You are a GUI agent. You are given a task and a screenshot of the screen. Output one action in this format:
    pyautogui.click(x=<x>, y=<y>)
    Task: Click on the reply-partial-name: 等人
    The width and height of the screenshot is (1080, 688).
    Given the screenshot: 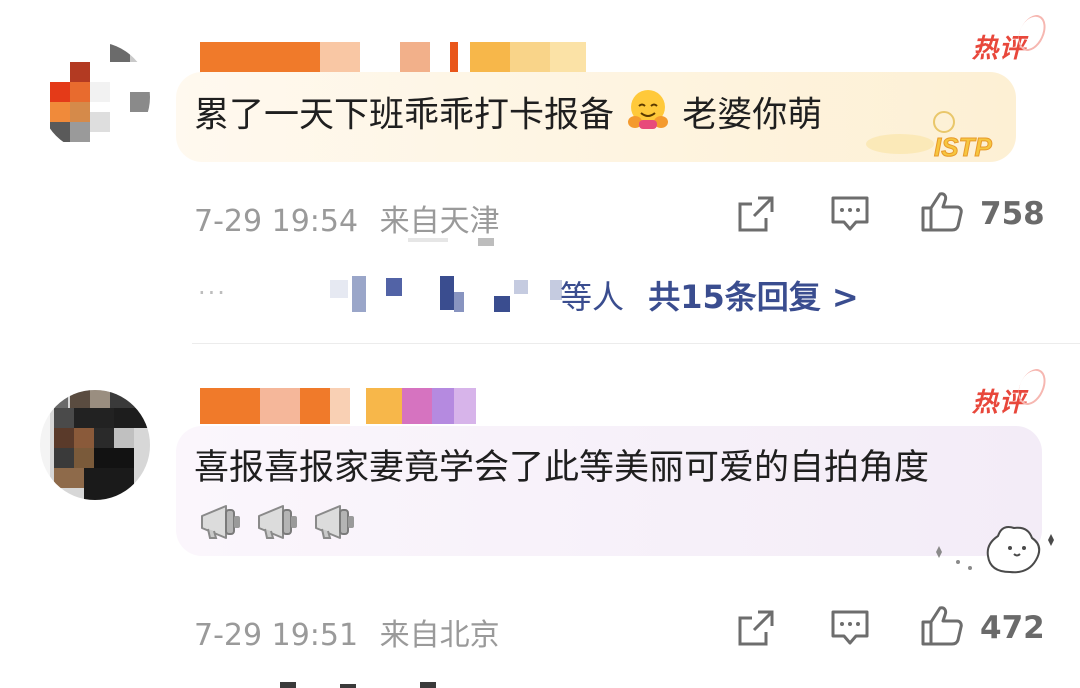 What is the action you would take?
    pyautogui.click(x=592, y=297)
    